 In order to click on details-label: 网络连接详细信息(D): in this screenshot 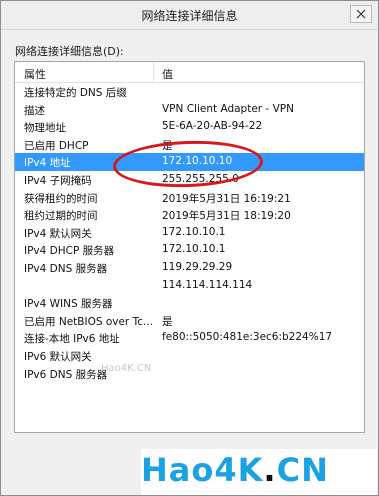, I will do `click(69, 51)`.